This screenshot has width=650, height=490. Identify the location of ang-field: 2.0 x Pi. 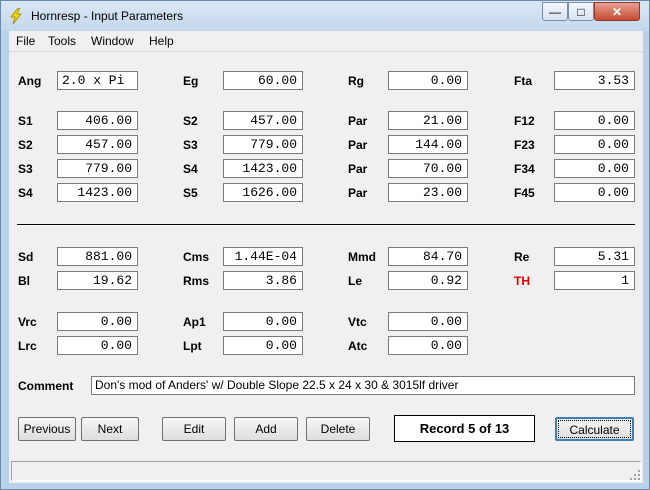
(97, 80).